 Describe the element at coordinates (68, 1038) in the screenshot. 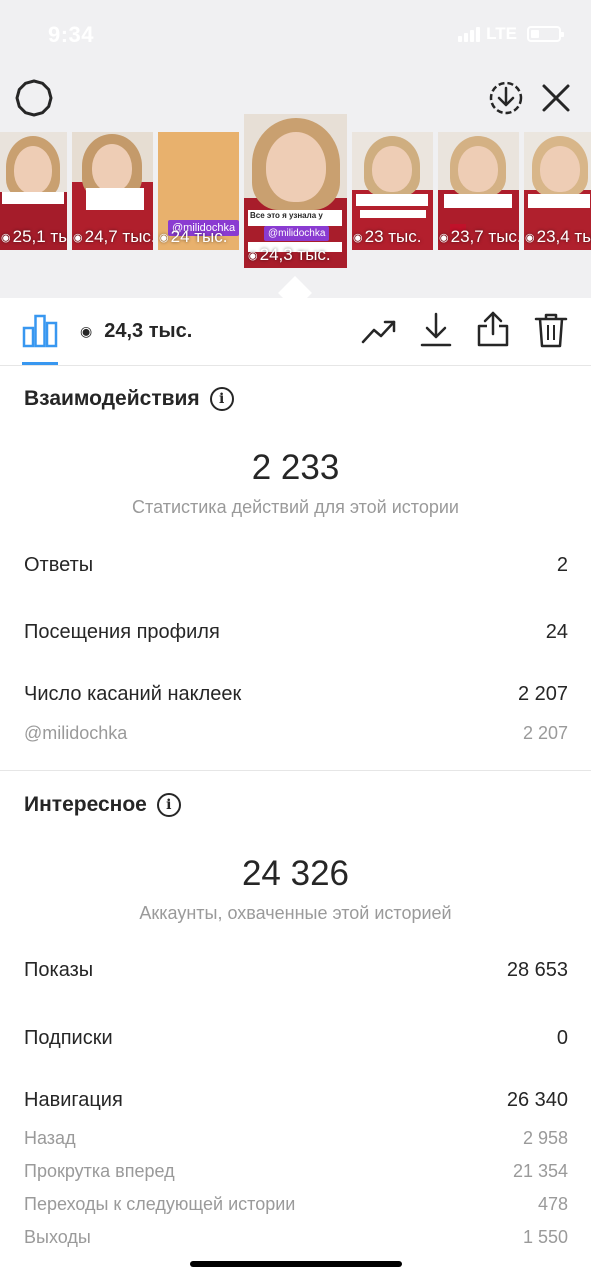

I see `metric-label: Подписки` at that location.